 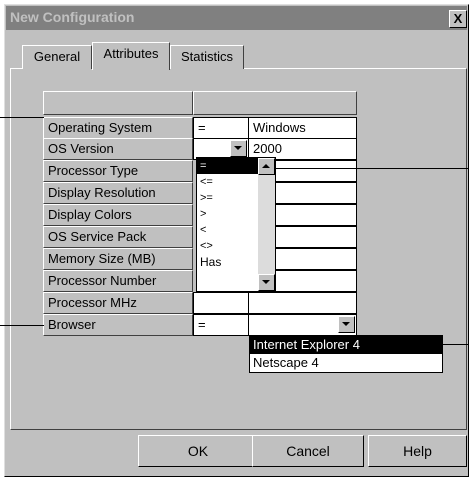 What do you see at coordinates (118, 171) in the screenshot?
I see `row-label-processor-type: Processor Type` at bounding box center [118, 171].